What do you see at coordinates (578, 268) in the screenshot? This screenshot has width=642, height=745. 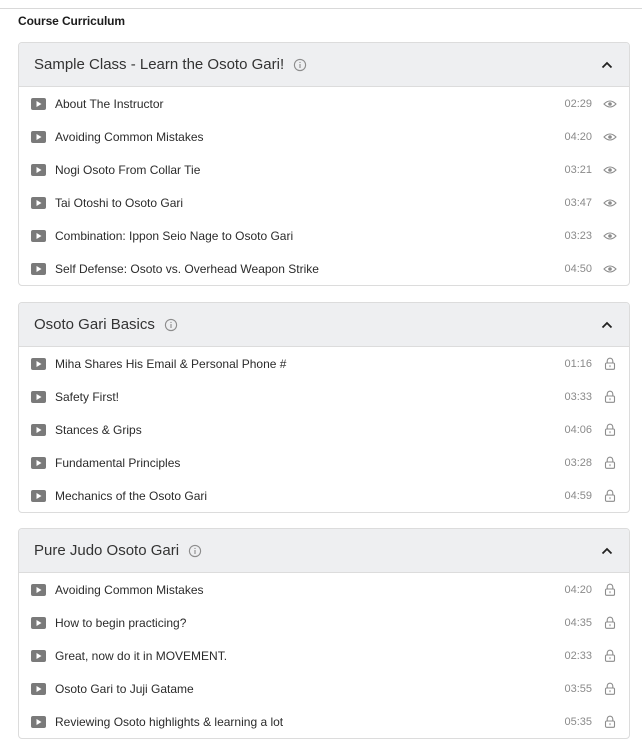 I see `lesson-duration: 04:50` at bounding box center [578, 268].